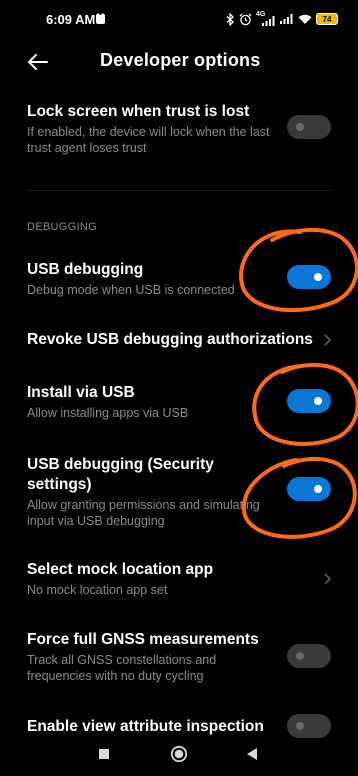 The width and height of the screenshot is (358, 776). I want to click on page-title: Developer options, so click(180, 60).